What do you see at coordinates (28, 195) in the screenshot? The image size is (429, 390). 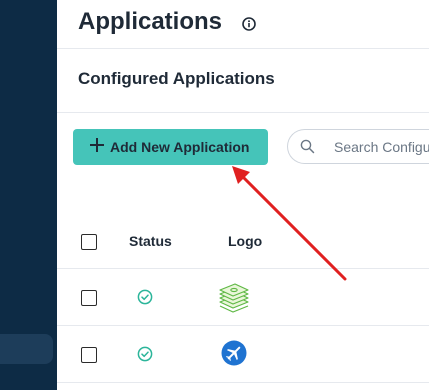 I see `sidebar` at bounding box center [28, 195].